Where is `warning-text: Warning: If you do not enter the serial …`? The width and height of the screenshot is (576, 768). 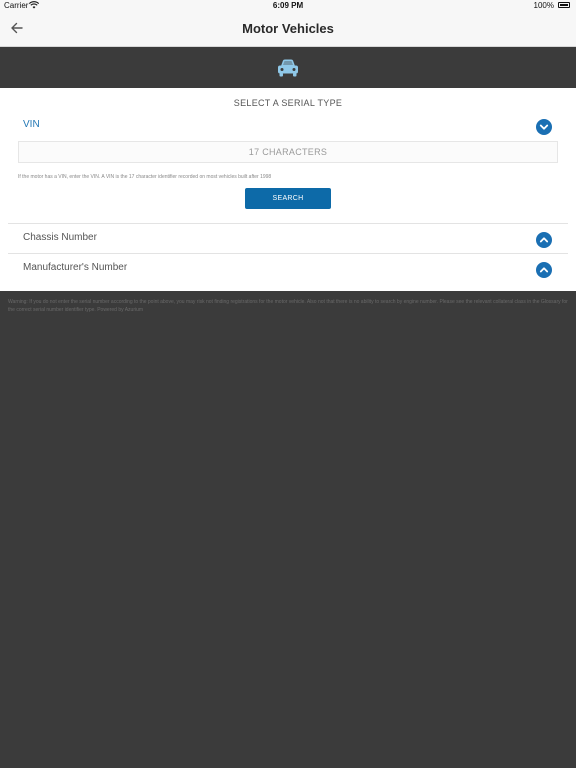
warning-text: Warning: If you do not enter the serial … is located at coordinates (288, 306).